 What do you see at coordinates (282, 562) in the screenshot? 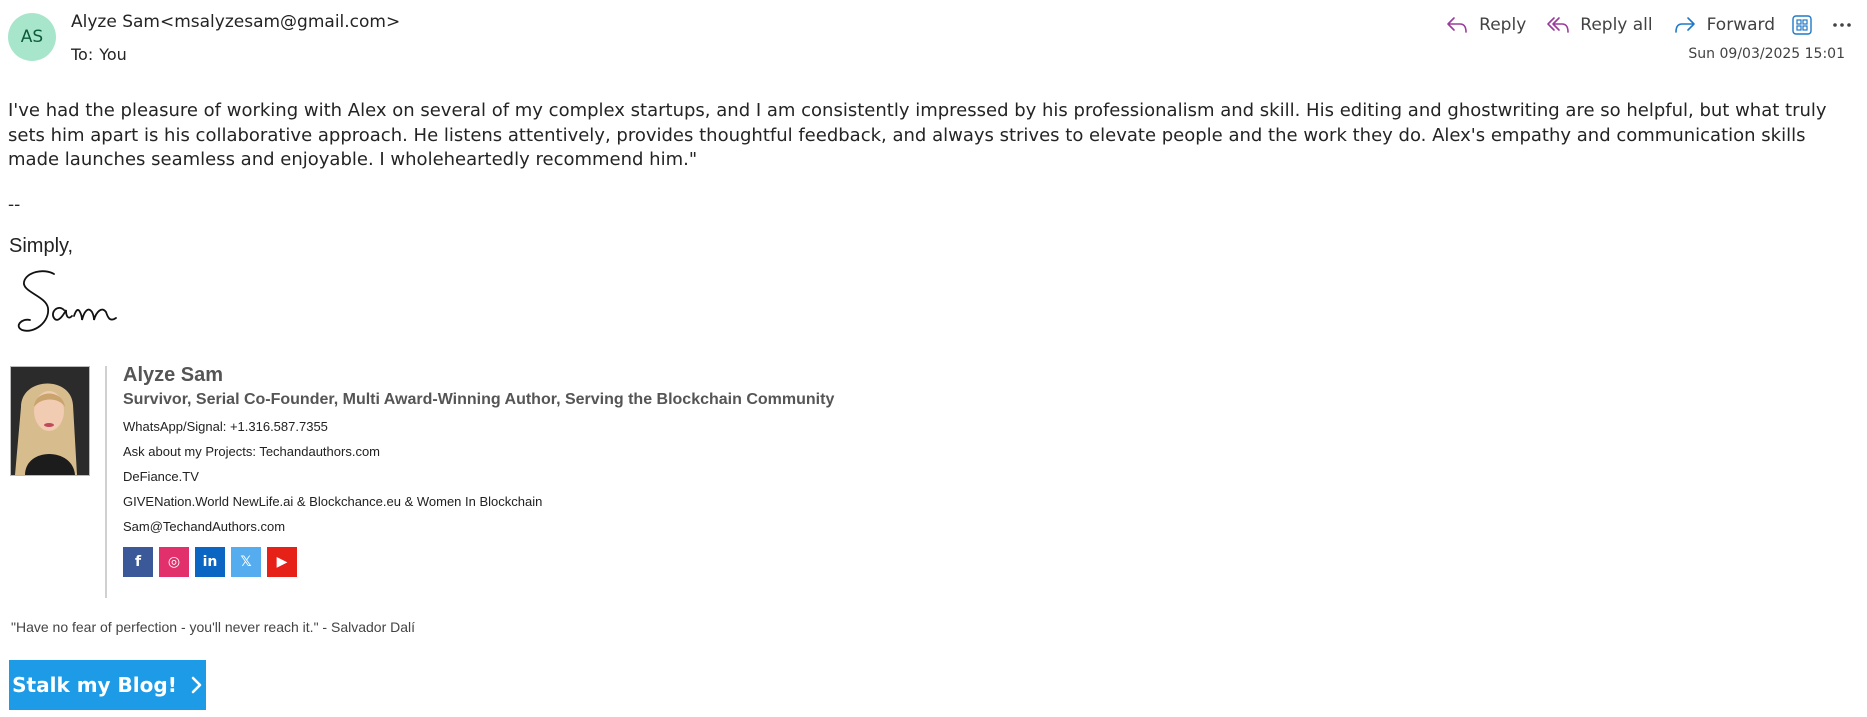
I see `youtube-icon: ▶` at bounding box center [282, 562].